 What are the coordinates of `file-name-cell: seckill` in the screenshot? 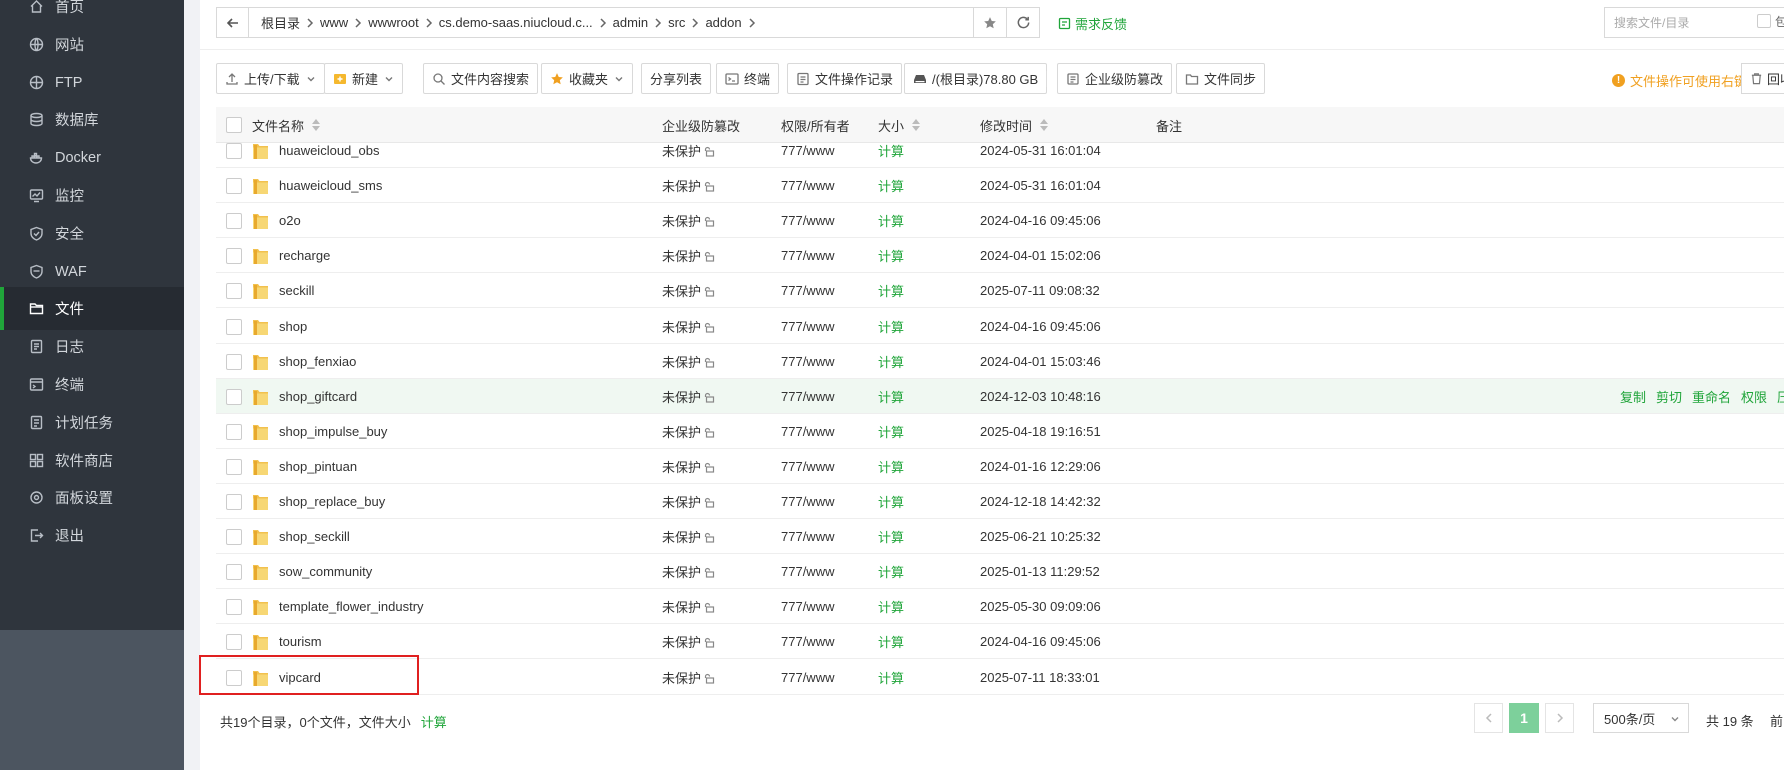 It's located at (283, 290).